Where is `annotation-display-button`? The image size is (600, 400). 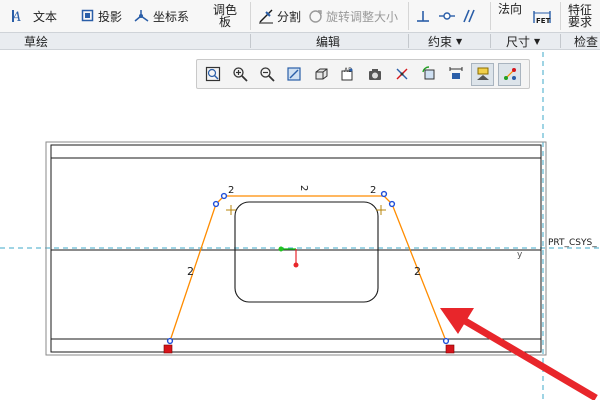 annotation-display-button is located at coordinates (455, 74).